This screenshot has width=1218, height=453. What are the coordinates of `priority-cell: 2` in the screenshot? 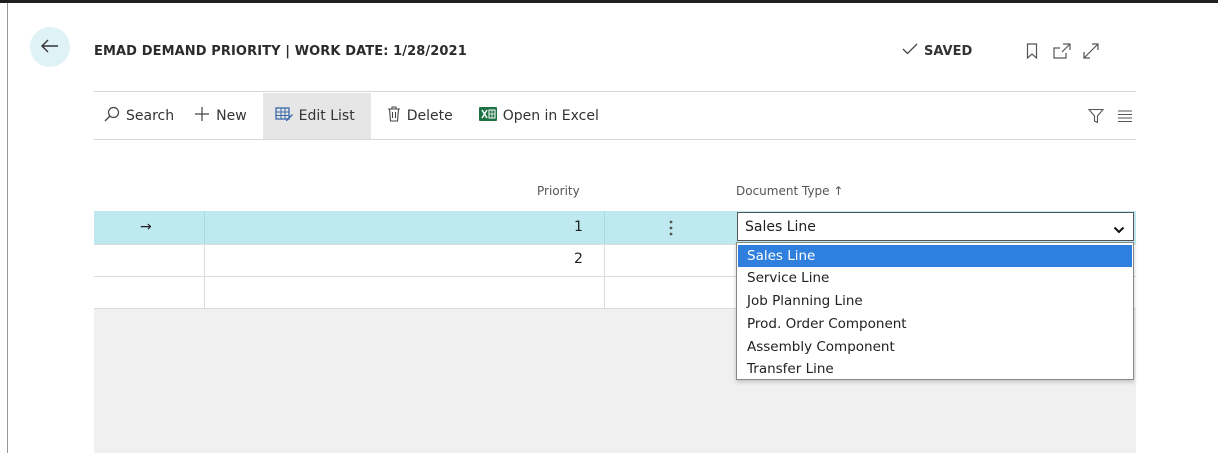 It's located at (578, 259).